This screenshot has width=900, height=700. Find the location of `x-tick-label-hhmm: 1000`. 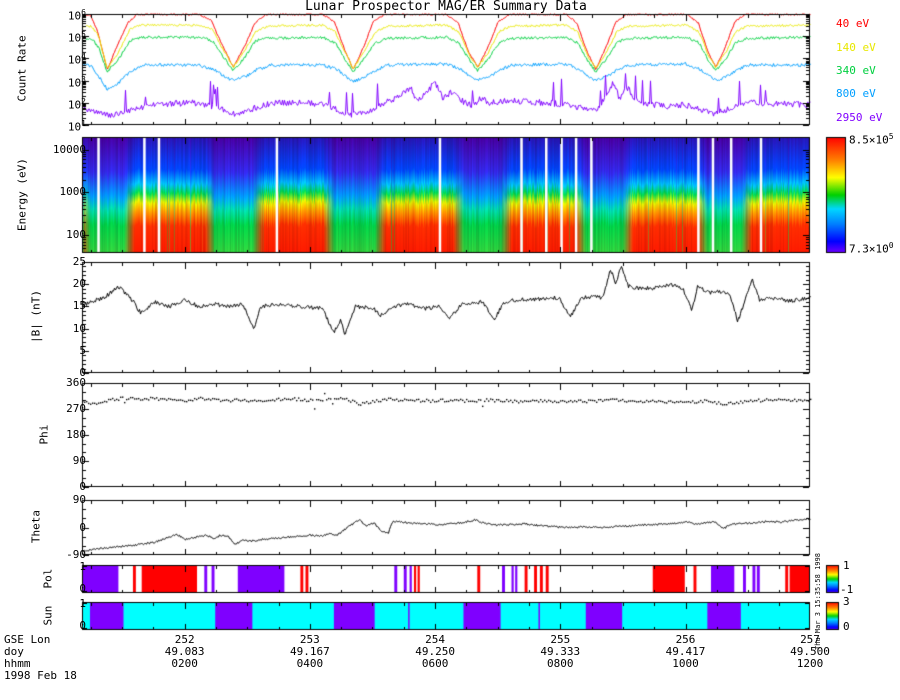

x-tick-label-hhmm: 1000 is located at coordinates (685, 663).